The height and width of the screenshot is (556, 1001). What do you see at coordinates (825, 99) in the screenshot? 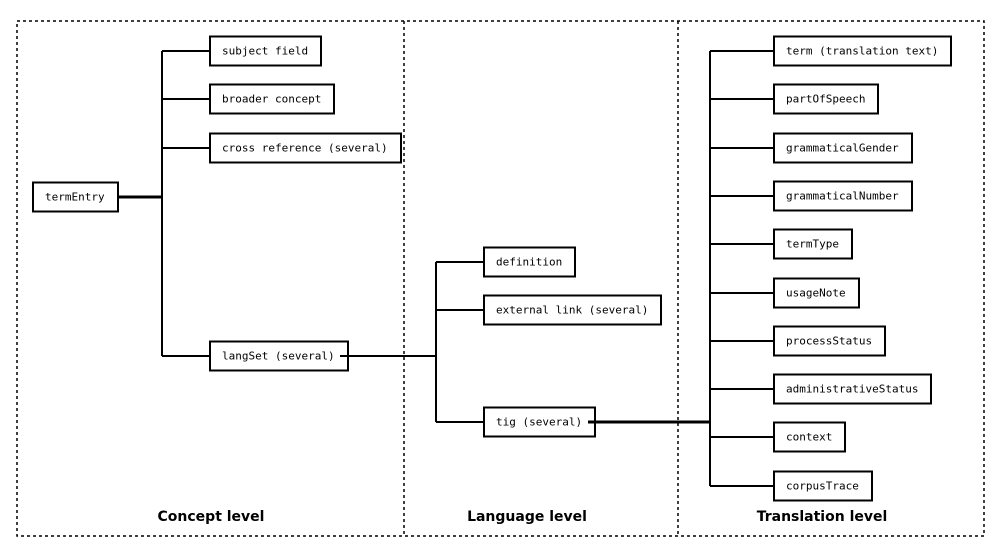
I see `translation-node-label: partOfSpeech` at bounding box center [825, 99].